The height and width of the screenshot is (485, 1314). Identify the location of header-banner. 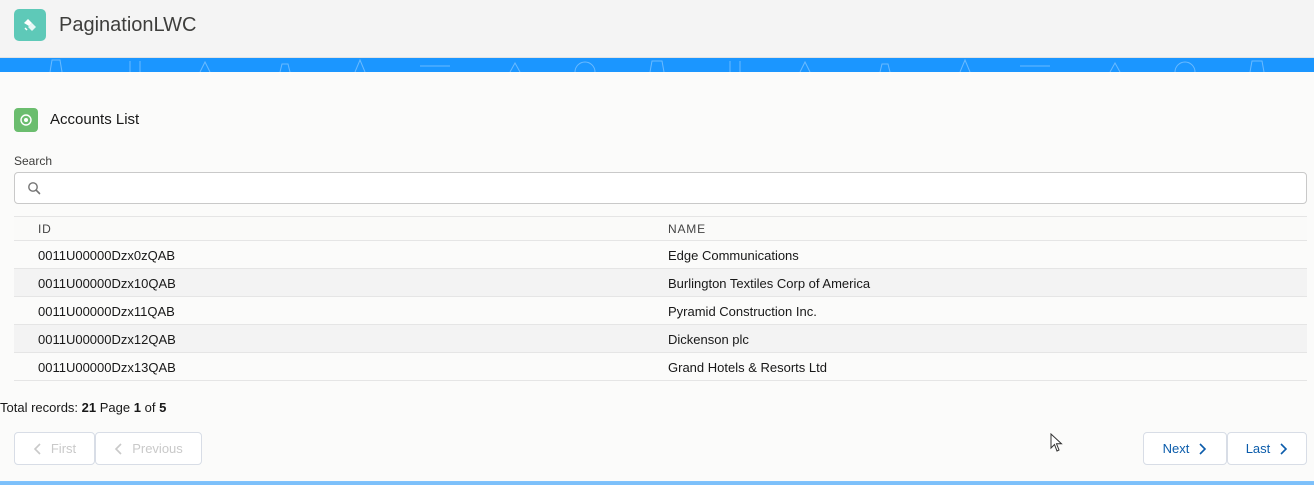
(657, 65).